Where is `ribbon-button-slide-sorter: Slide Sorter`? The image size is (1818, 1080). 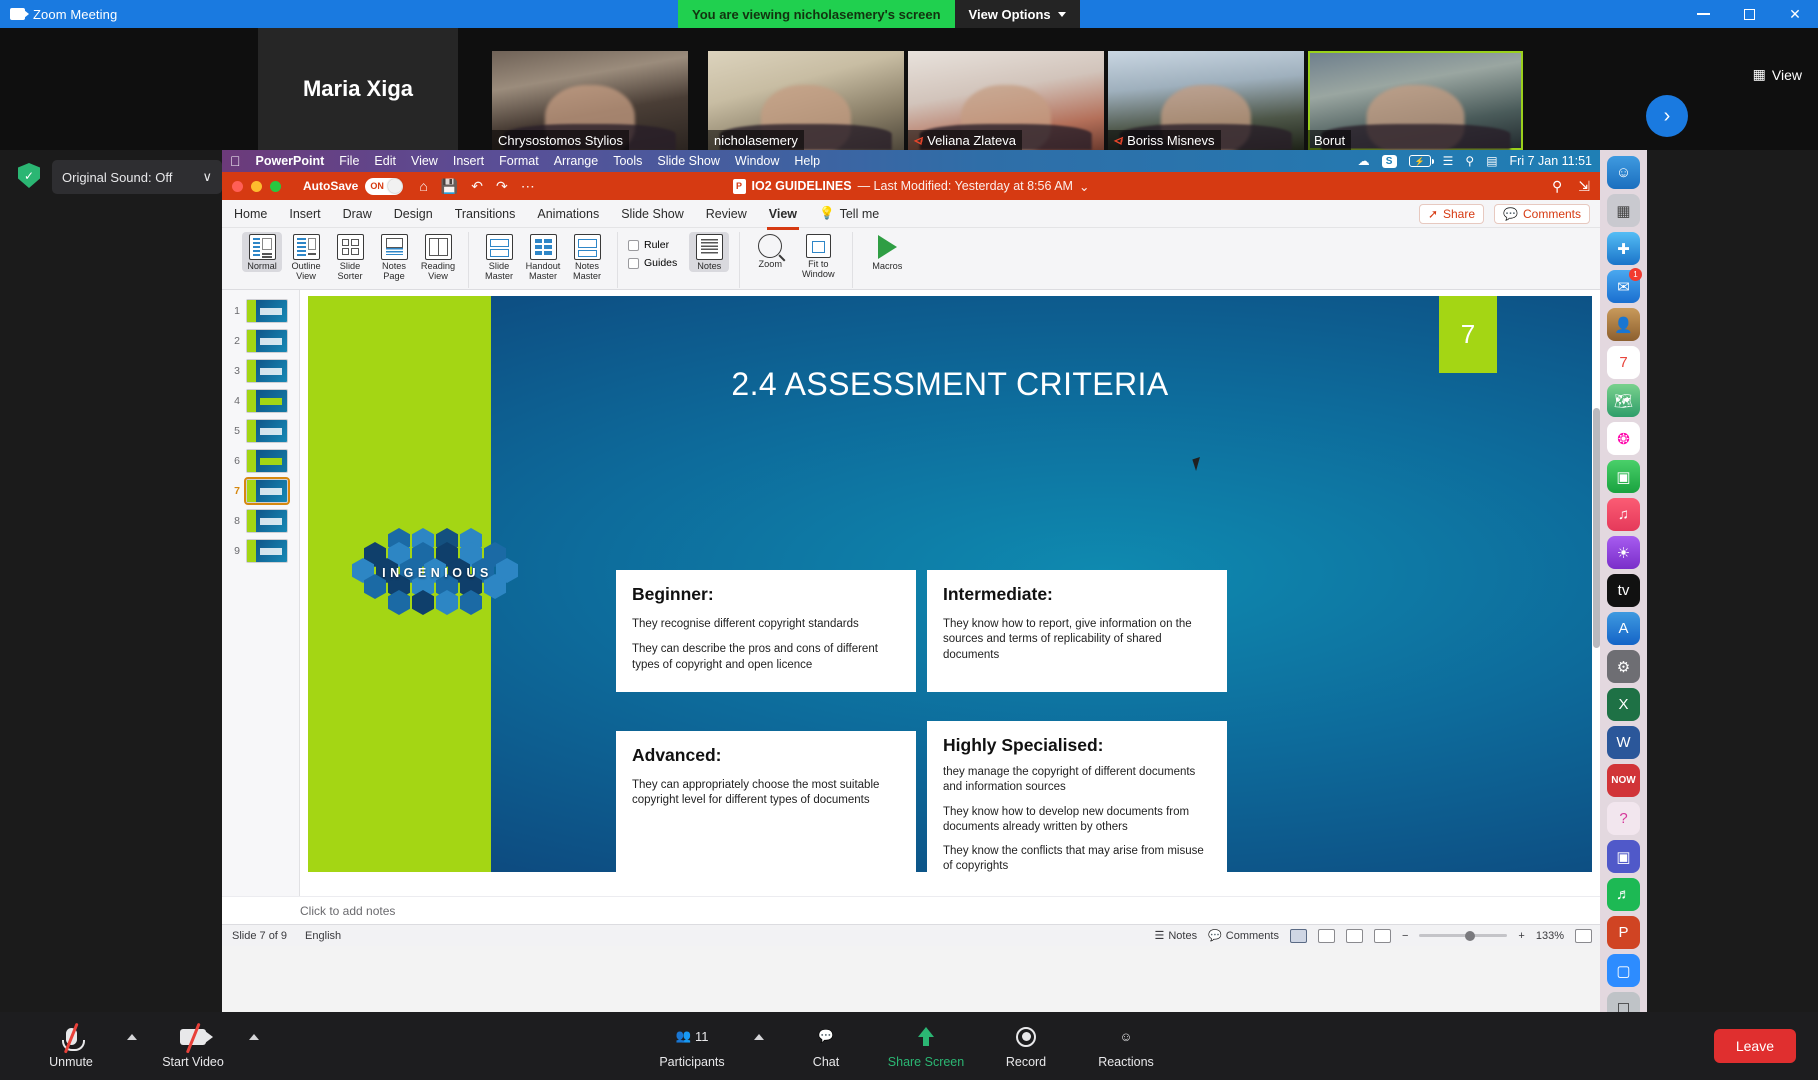
ribbon-button-slide-sorter: Slide Sorter is located at coordinates (350, 257).